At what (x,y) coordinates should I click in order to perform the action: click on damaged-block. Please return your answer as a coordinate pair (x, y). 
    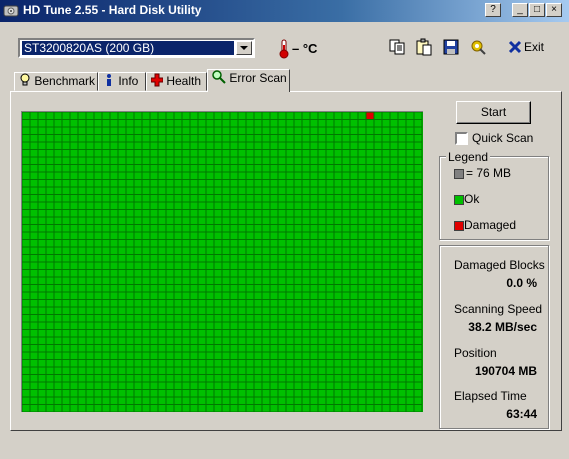
    Looking at the image, I should click on (370, 116).